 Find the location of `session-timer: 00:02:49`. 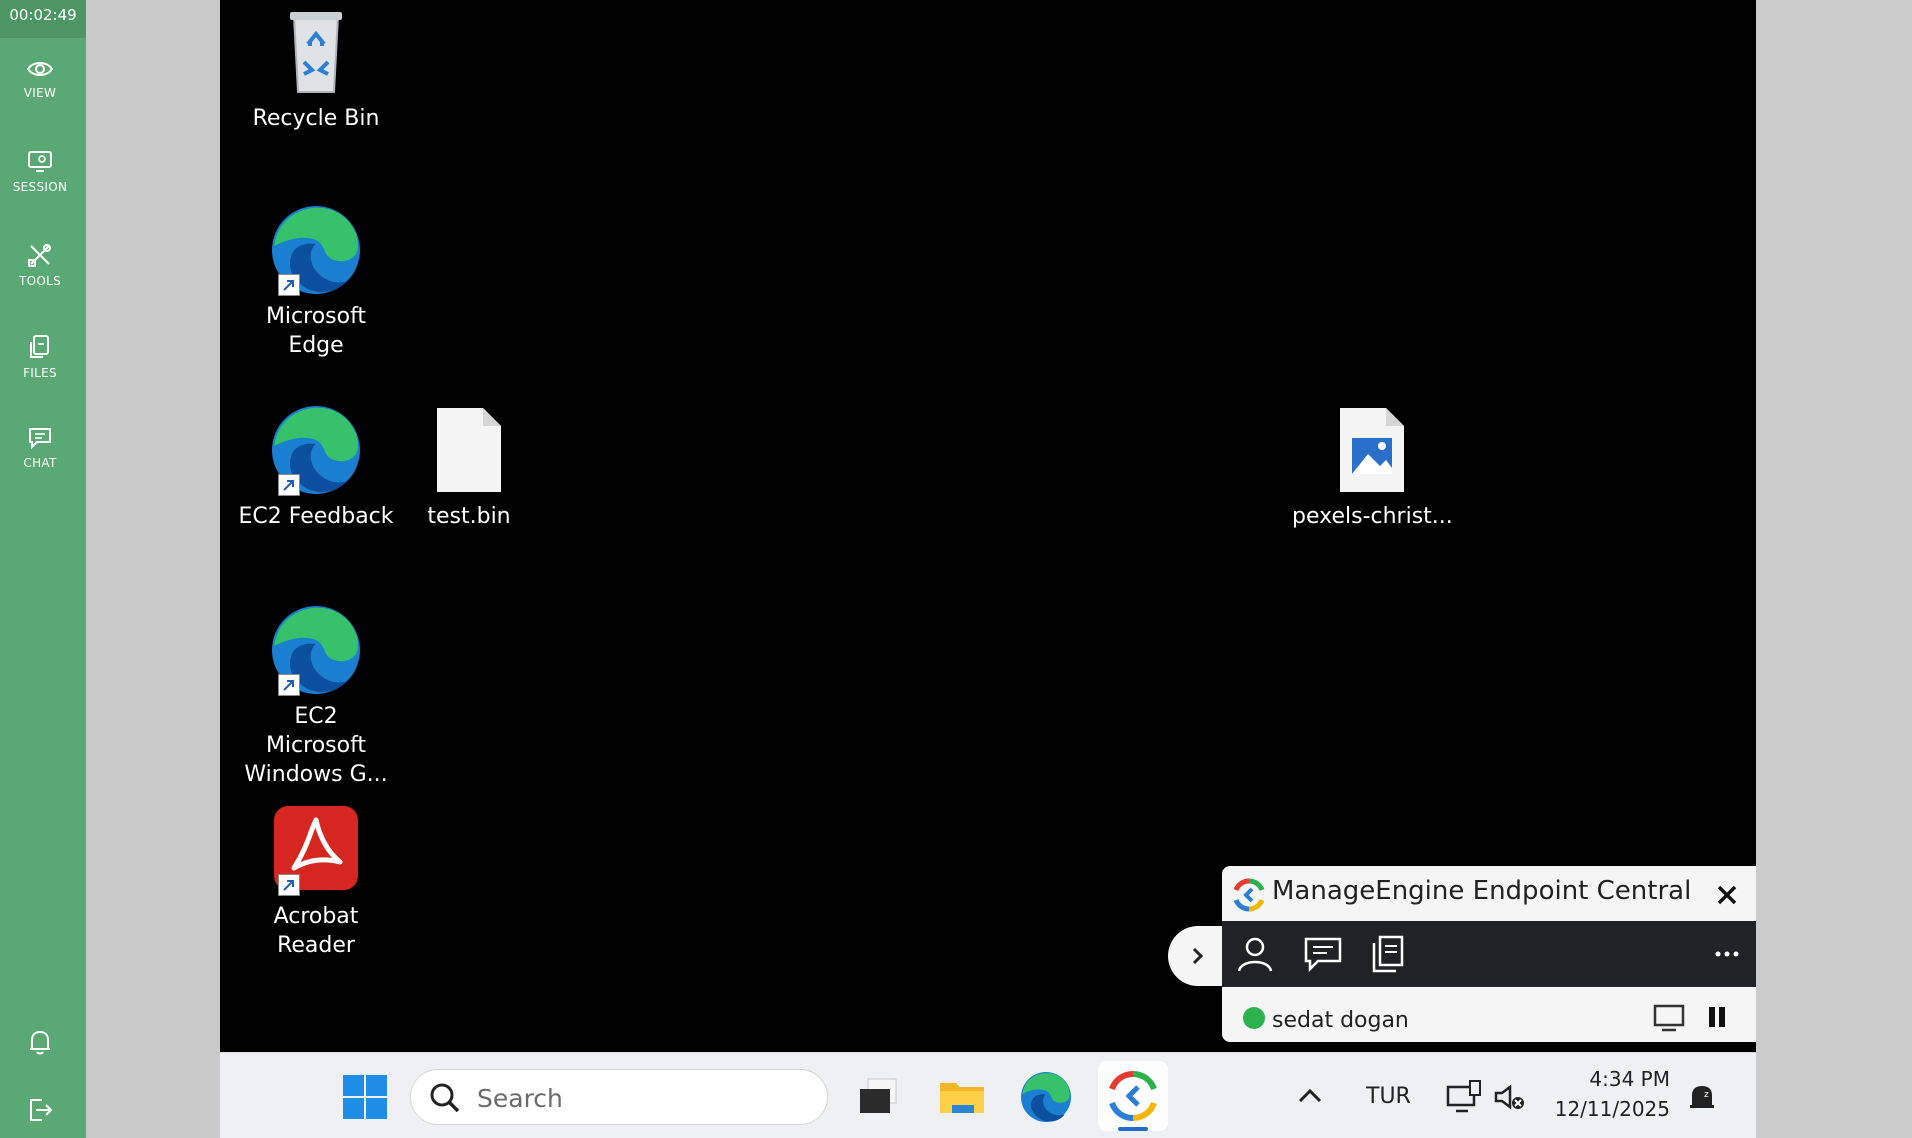

session-timer: 00:02:49 is located at coordinates (43, 19).